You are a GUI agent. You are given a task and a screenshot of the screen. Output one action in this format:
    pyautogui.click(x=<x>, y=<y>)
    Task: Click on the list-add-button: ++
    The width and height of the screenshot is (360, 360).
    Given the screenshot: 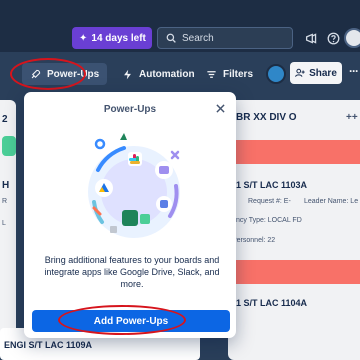 What is the action you would take?
    pyautogui.click(x=352, y=117)
    